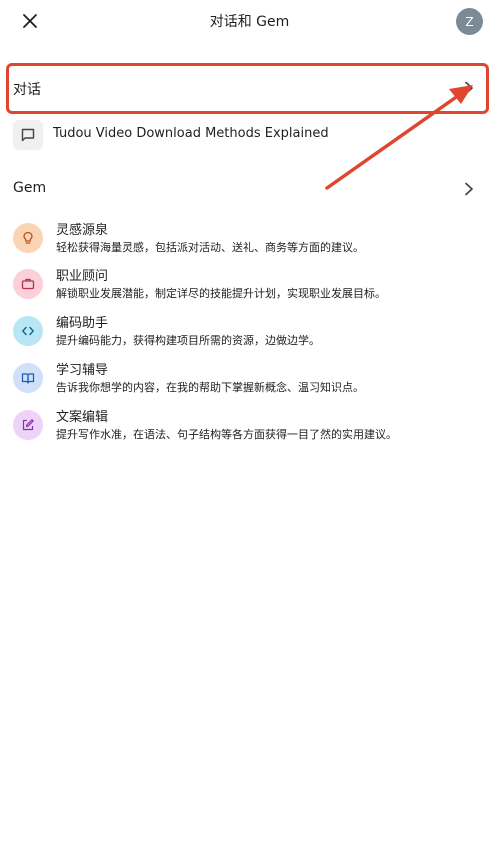 The width and height of the screenshot is (499, 858). I want to click on lightbulb-icon-wrap, so click(28, 238).